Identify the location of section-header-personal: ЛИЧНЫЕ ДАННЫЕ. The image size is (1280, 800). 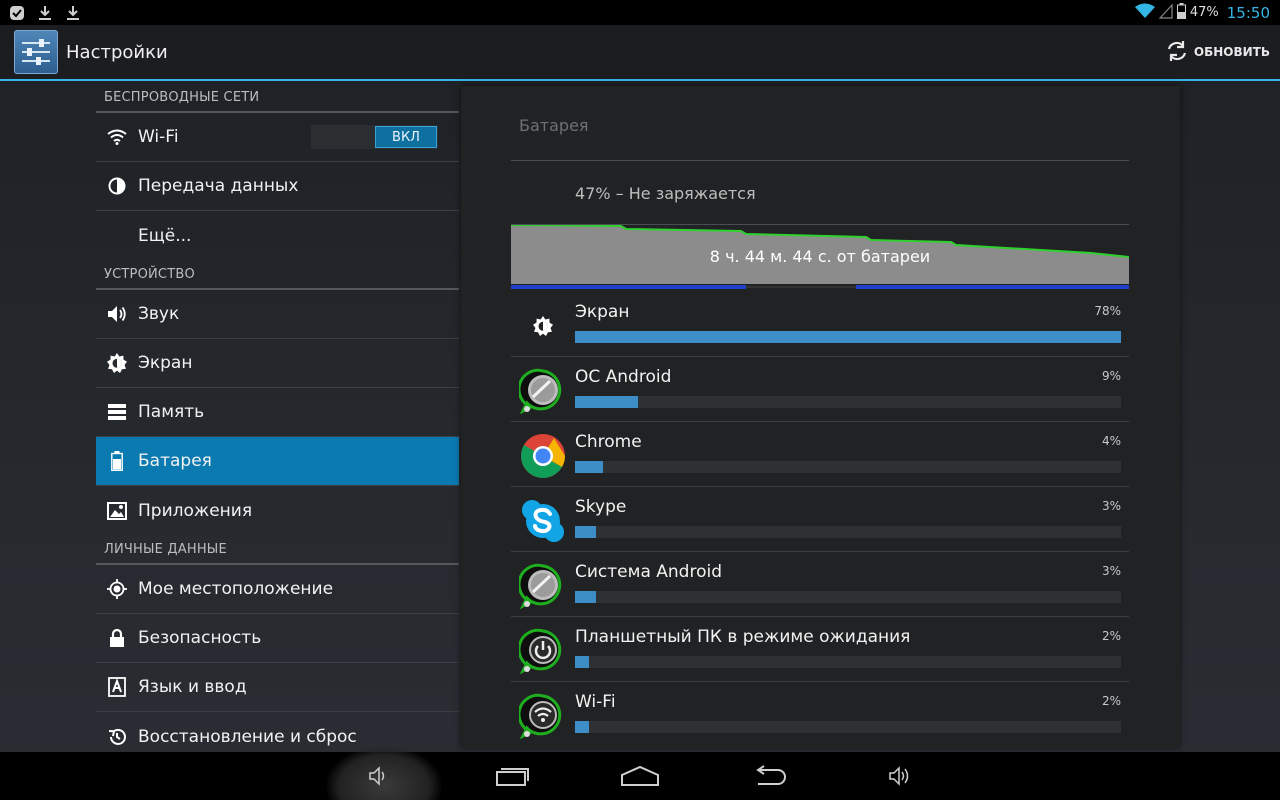
(277, 550).